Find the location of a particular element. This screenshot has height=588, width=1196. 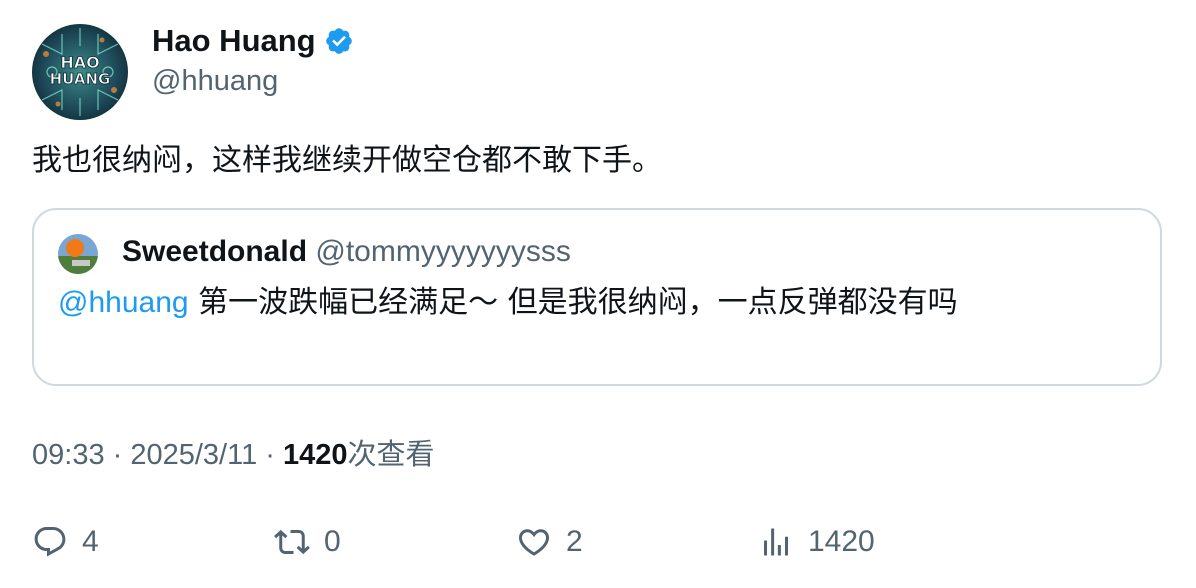

tweet-meta: 09:33 · 2025/3/11 · 1420次查看 is located at coordinates (233, 454).